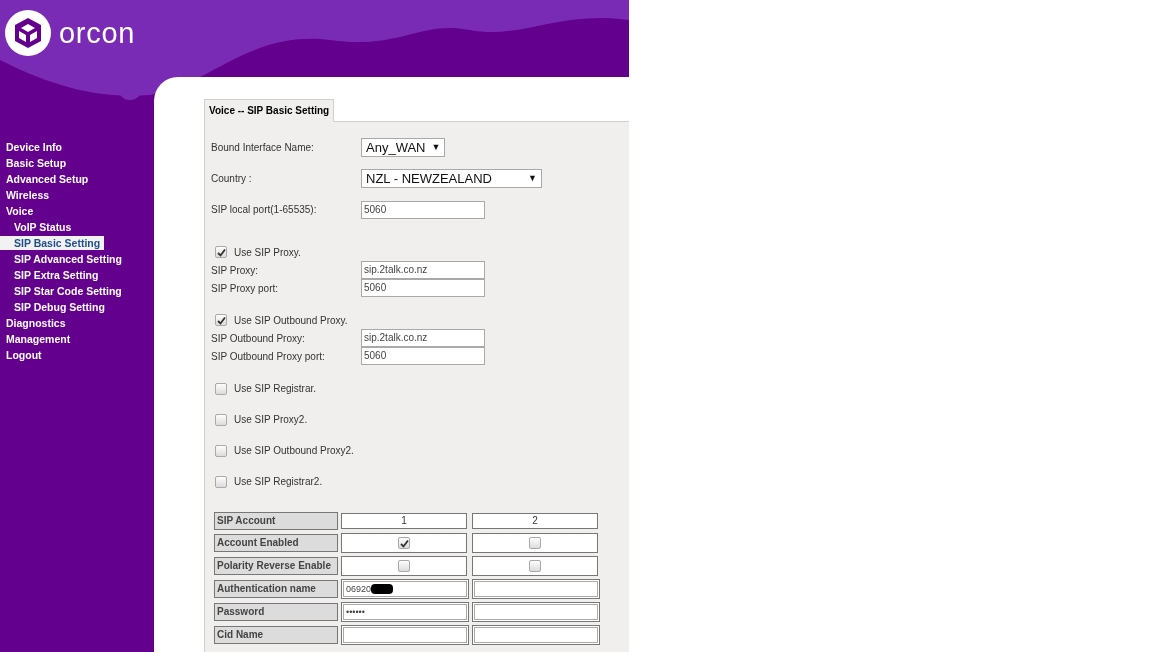  Describe the element at coordinates (35, 323) in the screenshot. I see `nav-item: Diagnostics` at that location.